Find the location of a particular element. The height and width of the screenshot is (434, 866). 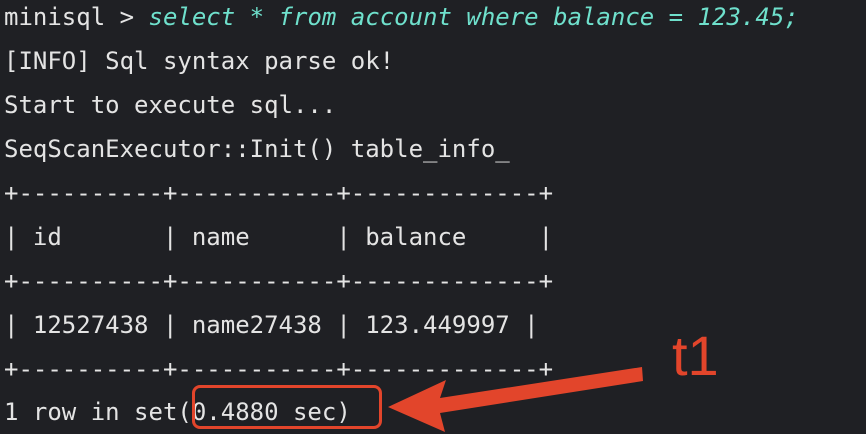

annotation-arrow-icon is located at coordinates (515, 399).